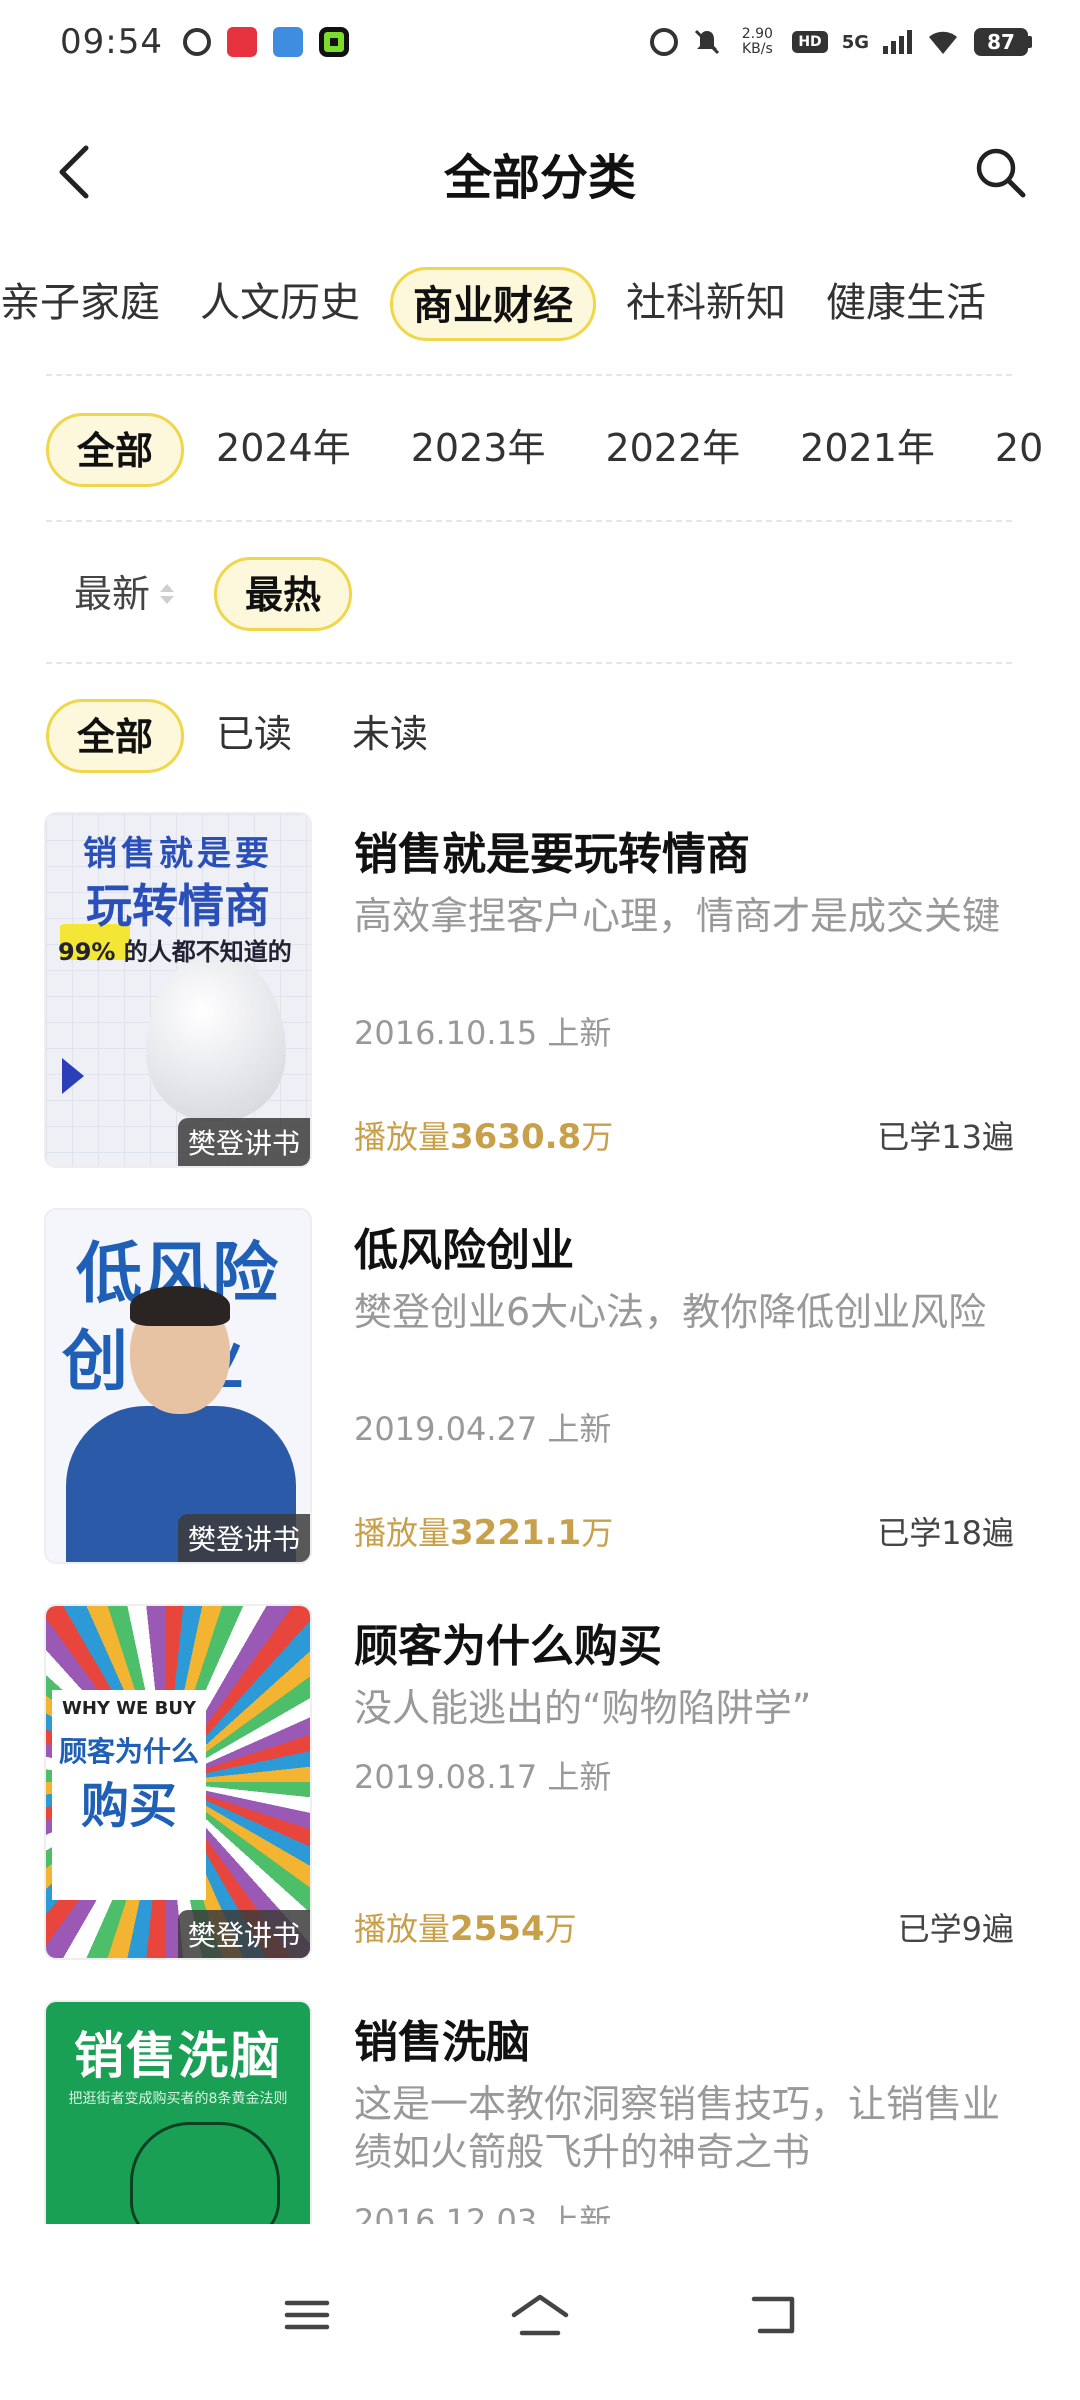 This screenshot has height=2400, width=1080. Describe the element at coordinates (241, 42) in the screenshot. I see `app-notification-icon` at that location.